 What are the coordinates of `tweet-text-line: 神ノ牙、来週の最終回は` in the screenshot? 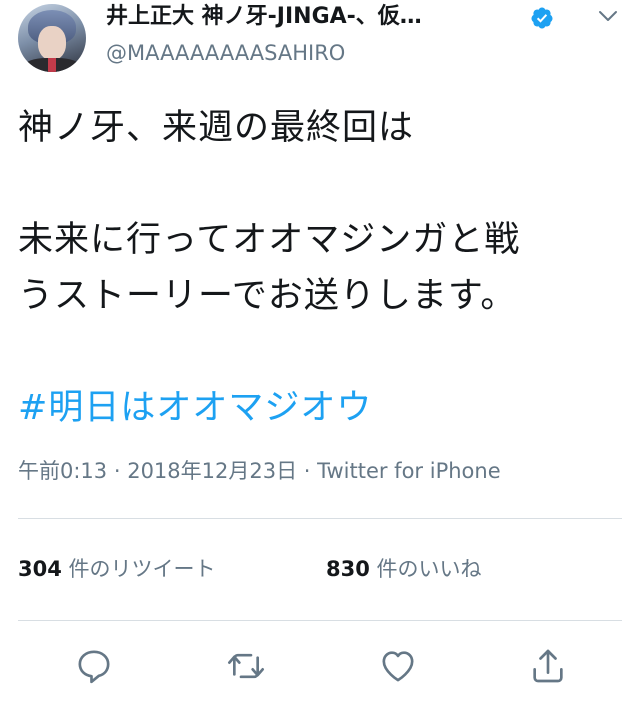 It's located at (216, 128).